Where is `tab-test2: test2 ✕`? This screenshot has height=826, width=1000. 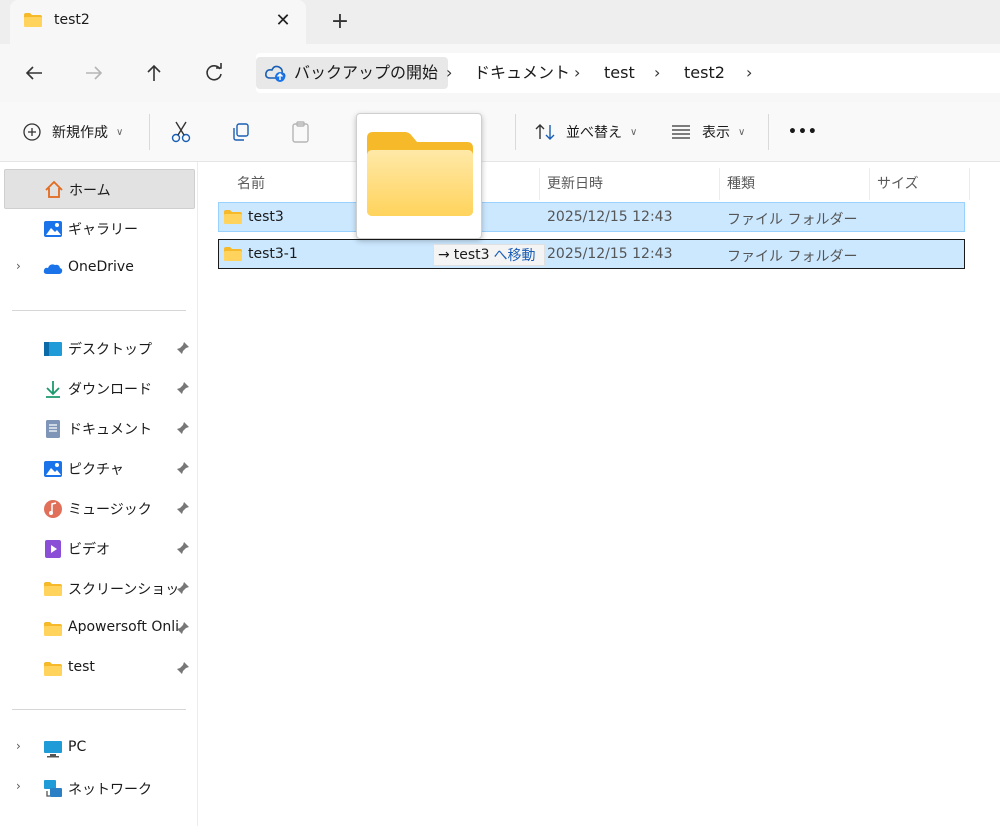
tab-test2: test2 ✕ is located at coordinates (158, 22).